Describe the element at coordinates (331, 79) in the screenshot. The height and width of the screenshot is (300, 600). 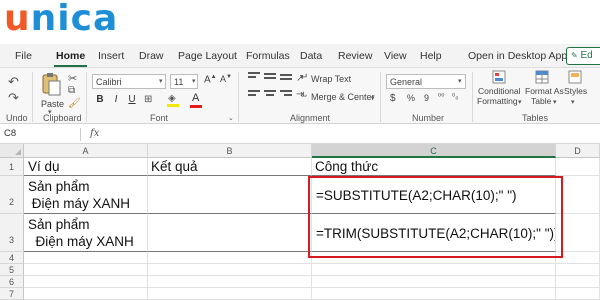
I see `wrap-text-button: Wrap Text` at that location.